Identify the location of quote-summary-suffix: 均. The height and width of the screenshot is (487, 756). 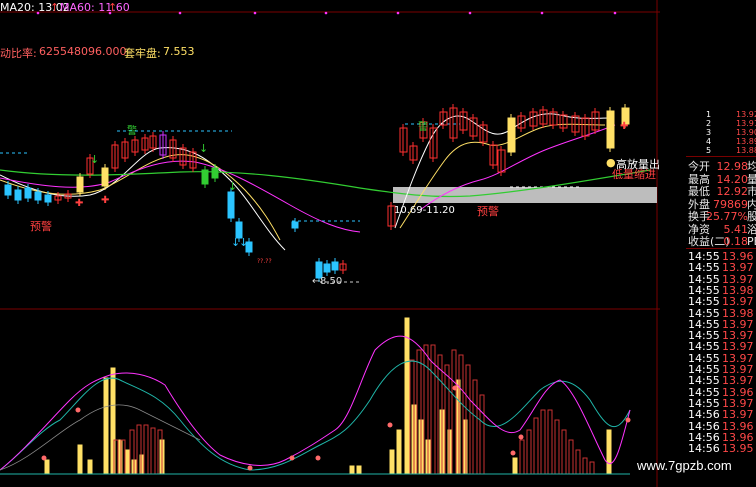
(751, 166).